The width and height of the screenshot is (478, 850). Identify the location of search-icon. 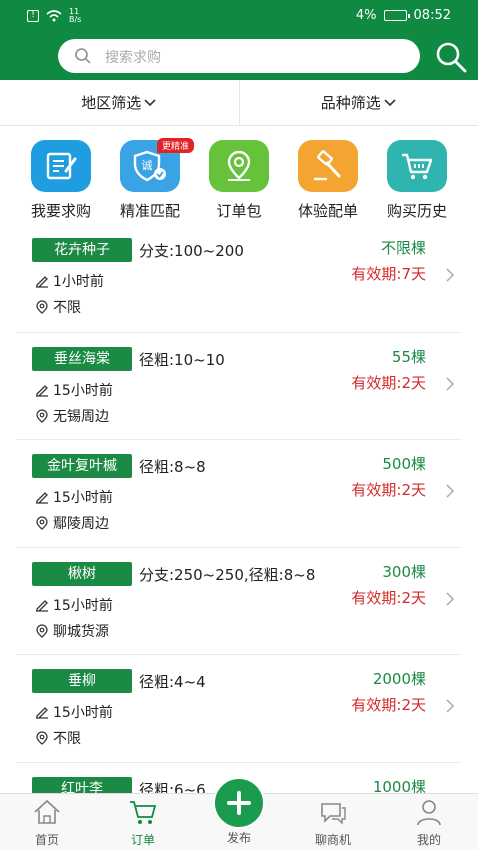
(83, 56).